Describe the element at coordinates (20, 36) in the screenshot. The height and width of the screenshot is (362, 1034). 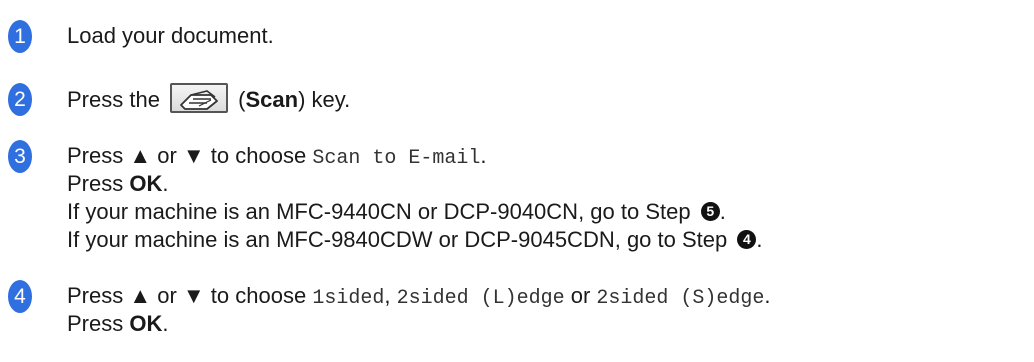
I see `step-number-badge: 1` at that location.